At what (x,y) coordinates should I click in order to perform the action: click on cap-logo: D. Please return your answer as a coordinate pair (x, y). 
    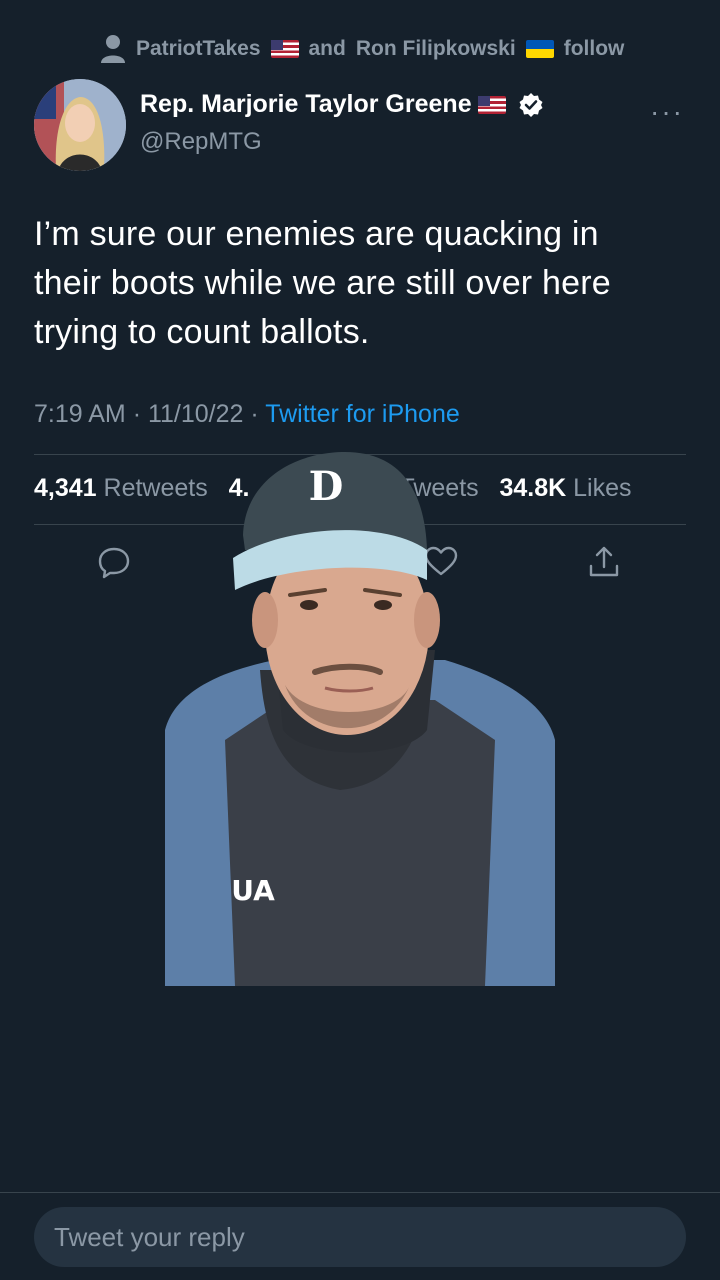
    Looking at the image, I should click on (326, 486).